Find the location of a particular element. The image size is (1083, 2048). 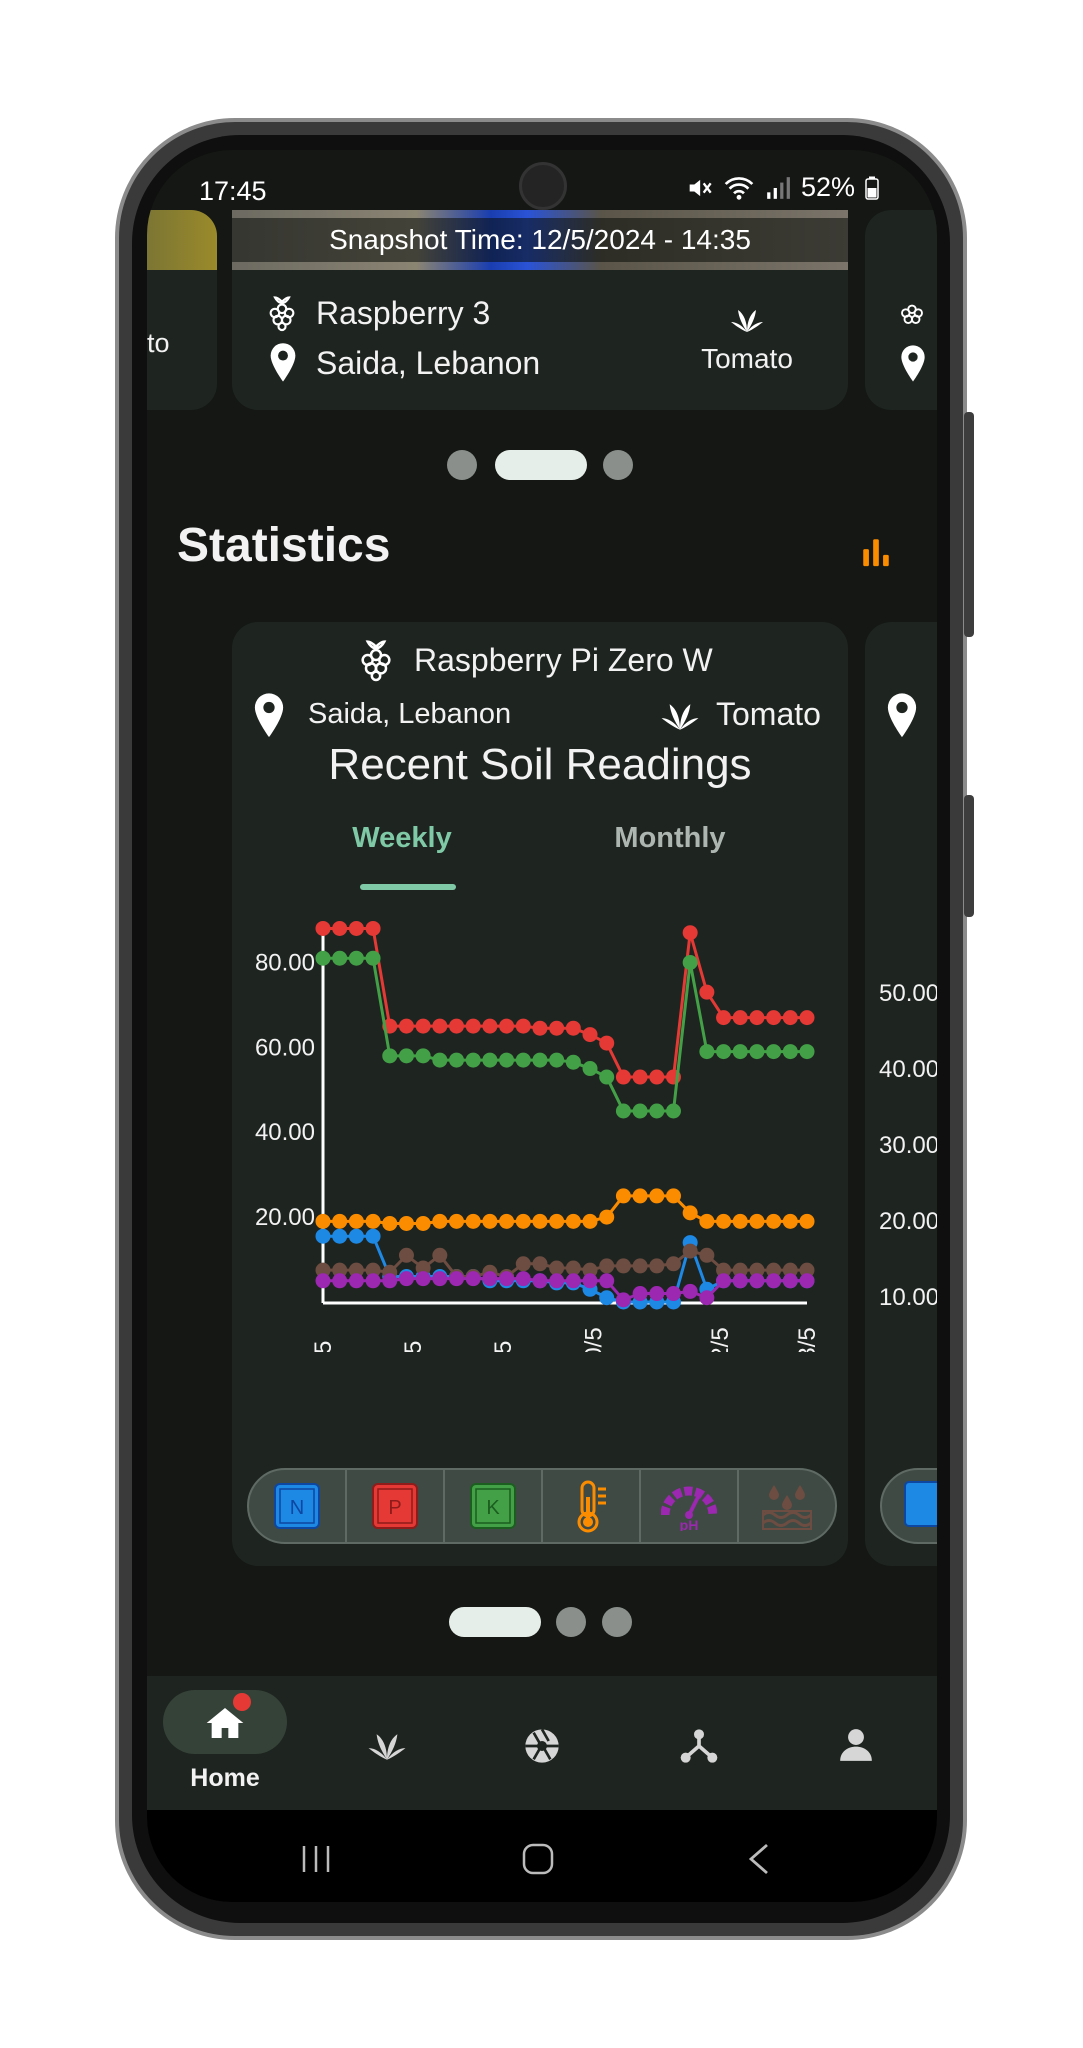

bottom-nav: Home is located at coordinates (542, 1743).